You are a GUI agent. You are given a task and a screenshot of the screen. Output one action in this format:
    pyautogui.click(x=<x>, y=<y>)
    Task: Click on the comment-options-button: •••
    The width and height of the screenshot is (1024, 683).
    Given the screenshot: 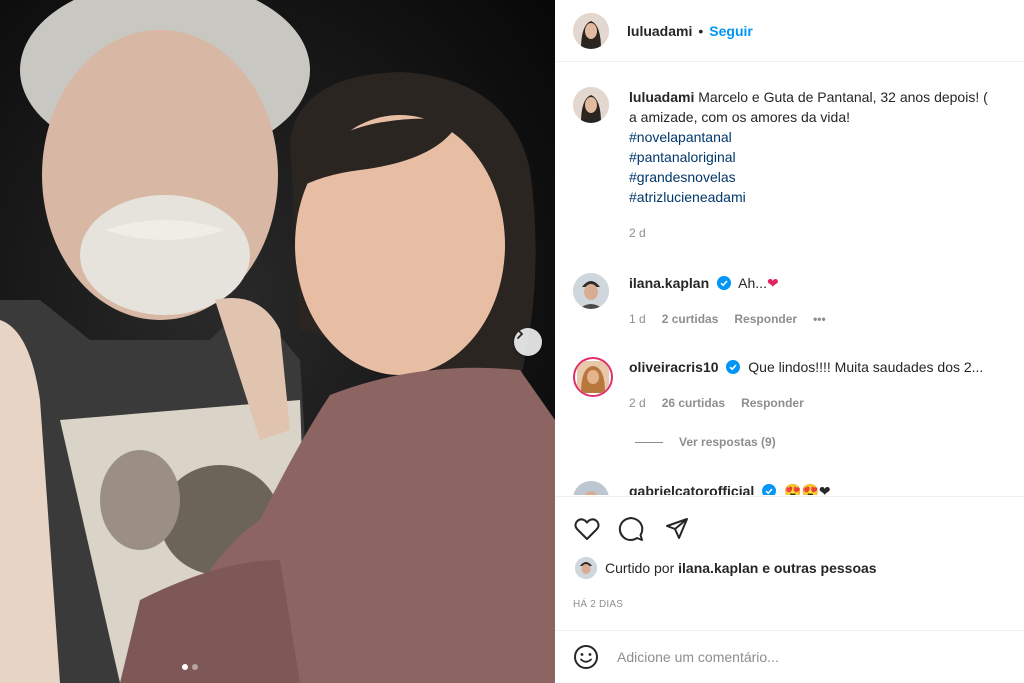 What is the action you would take?
    pyautogui.click(x=819, y=319)
    